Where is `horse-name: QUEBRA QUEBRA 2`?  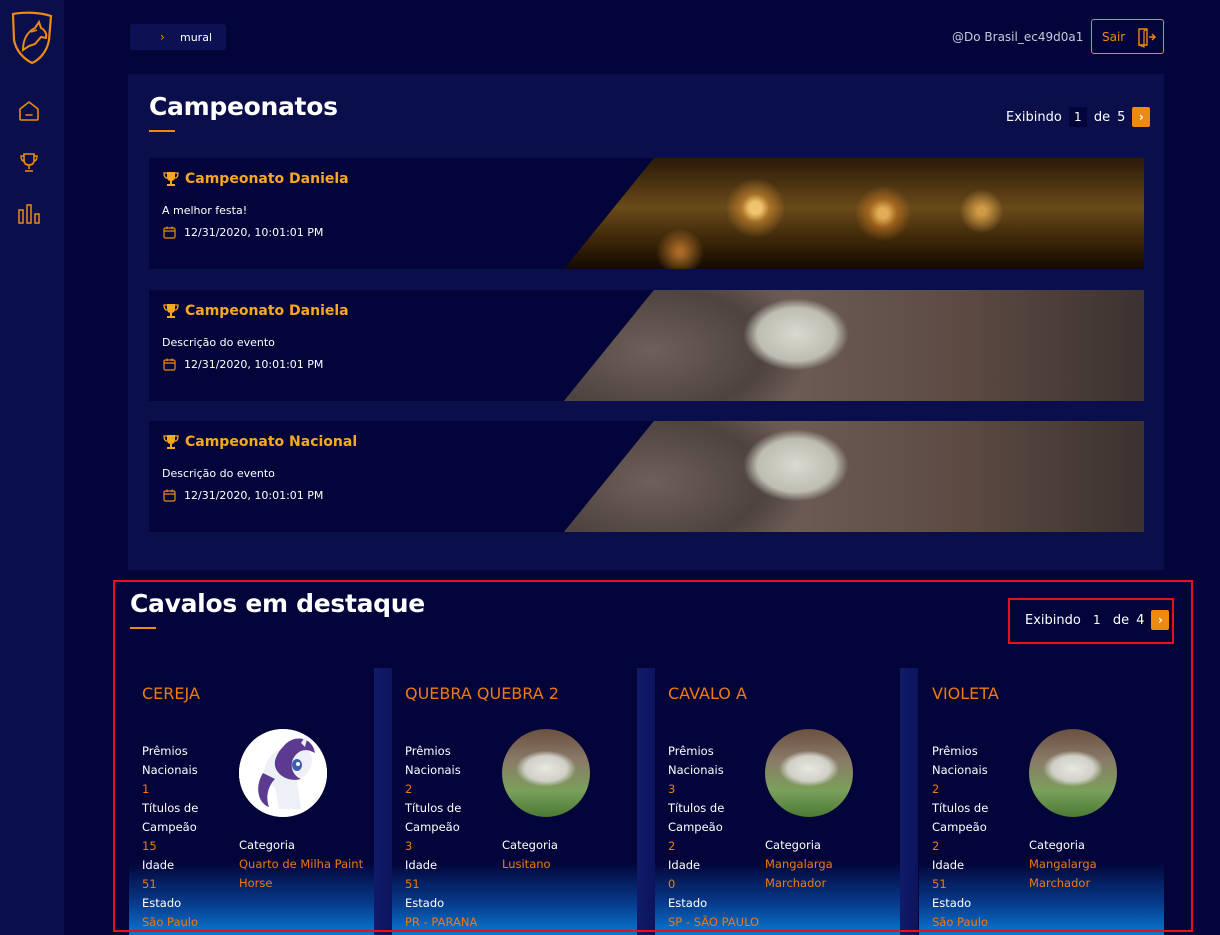
horse-name: QUEBRA QUEBRA 2 is located at coordinates (482, 693).